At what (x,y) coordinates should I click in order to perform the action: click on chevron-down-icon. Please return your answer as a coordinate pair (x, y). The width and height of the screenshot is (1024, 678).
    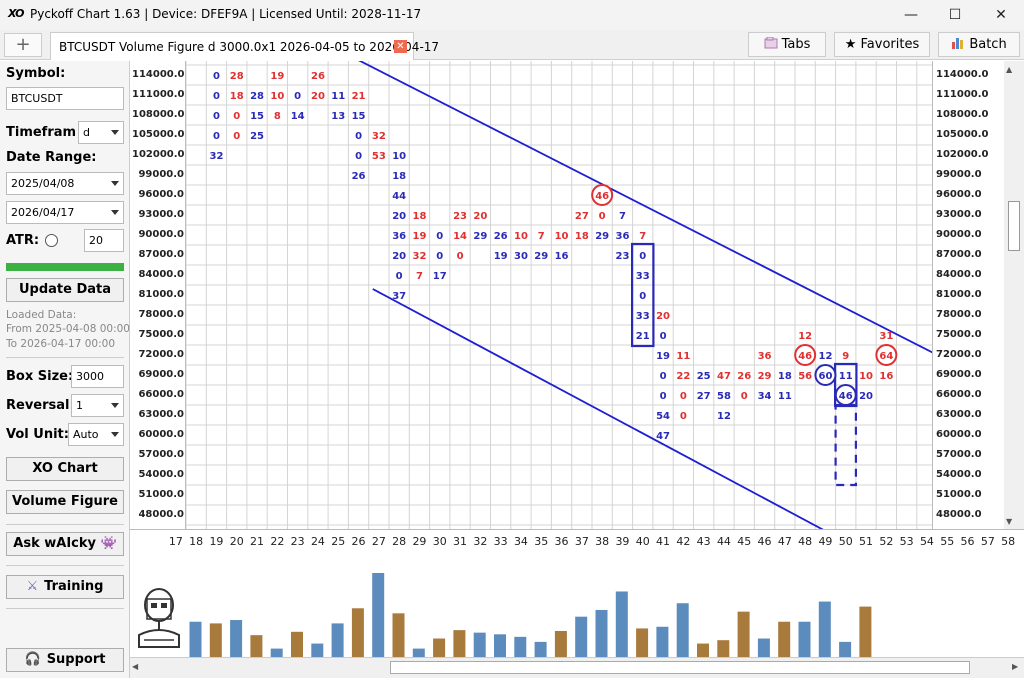
    Looking at the image, I should click on (115, 434).